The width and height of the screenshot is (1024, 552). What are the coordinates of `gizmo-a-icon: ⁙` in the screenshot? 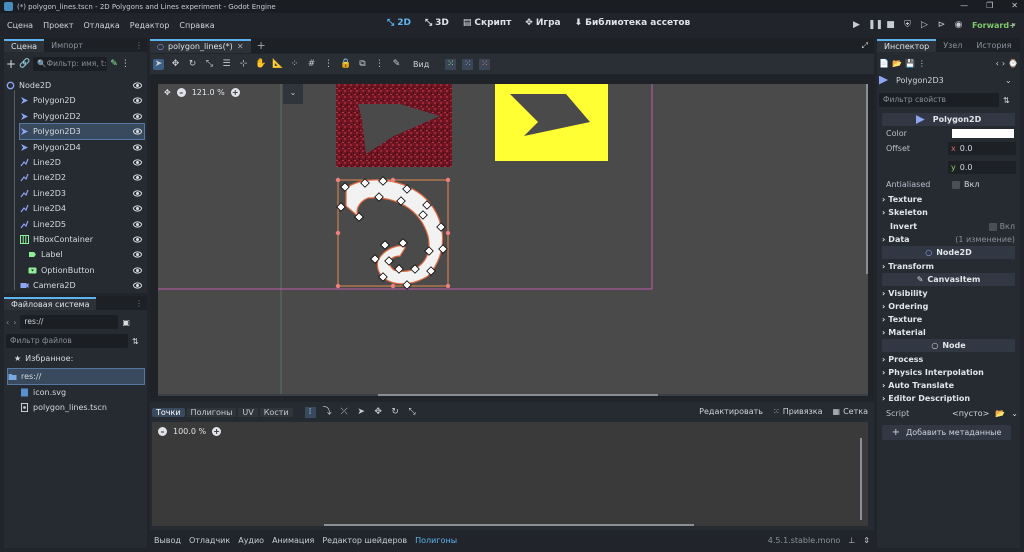 It's located at (451, 64).